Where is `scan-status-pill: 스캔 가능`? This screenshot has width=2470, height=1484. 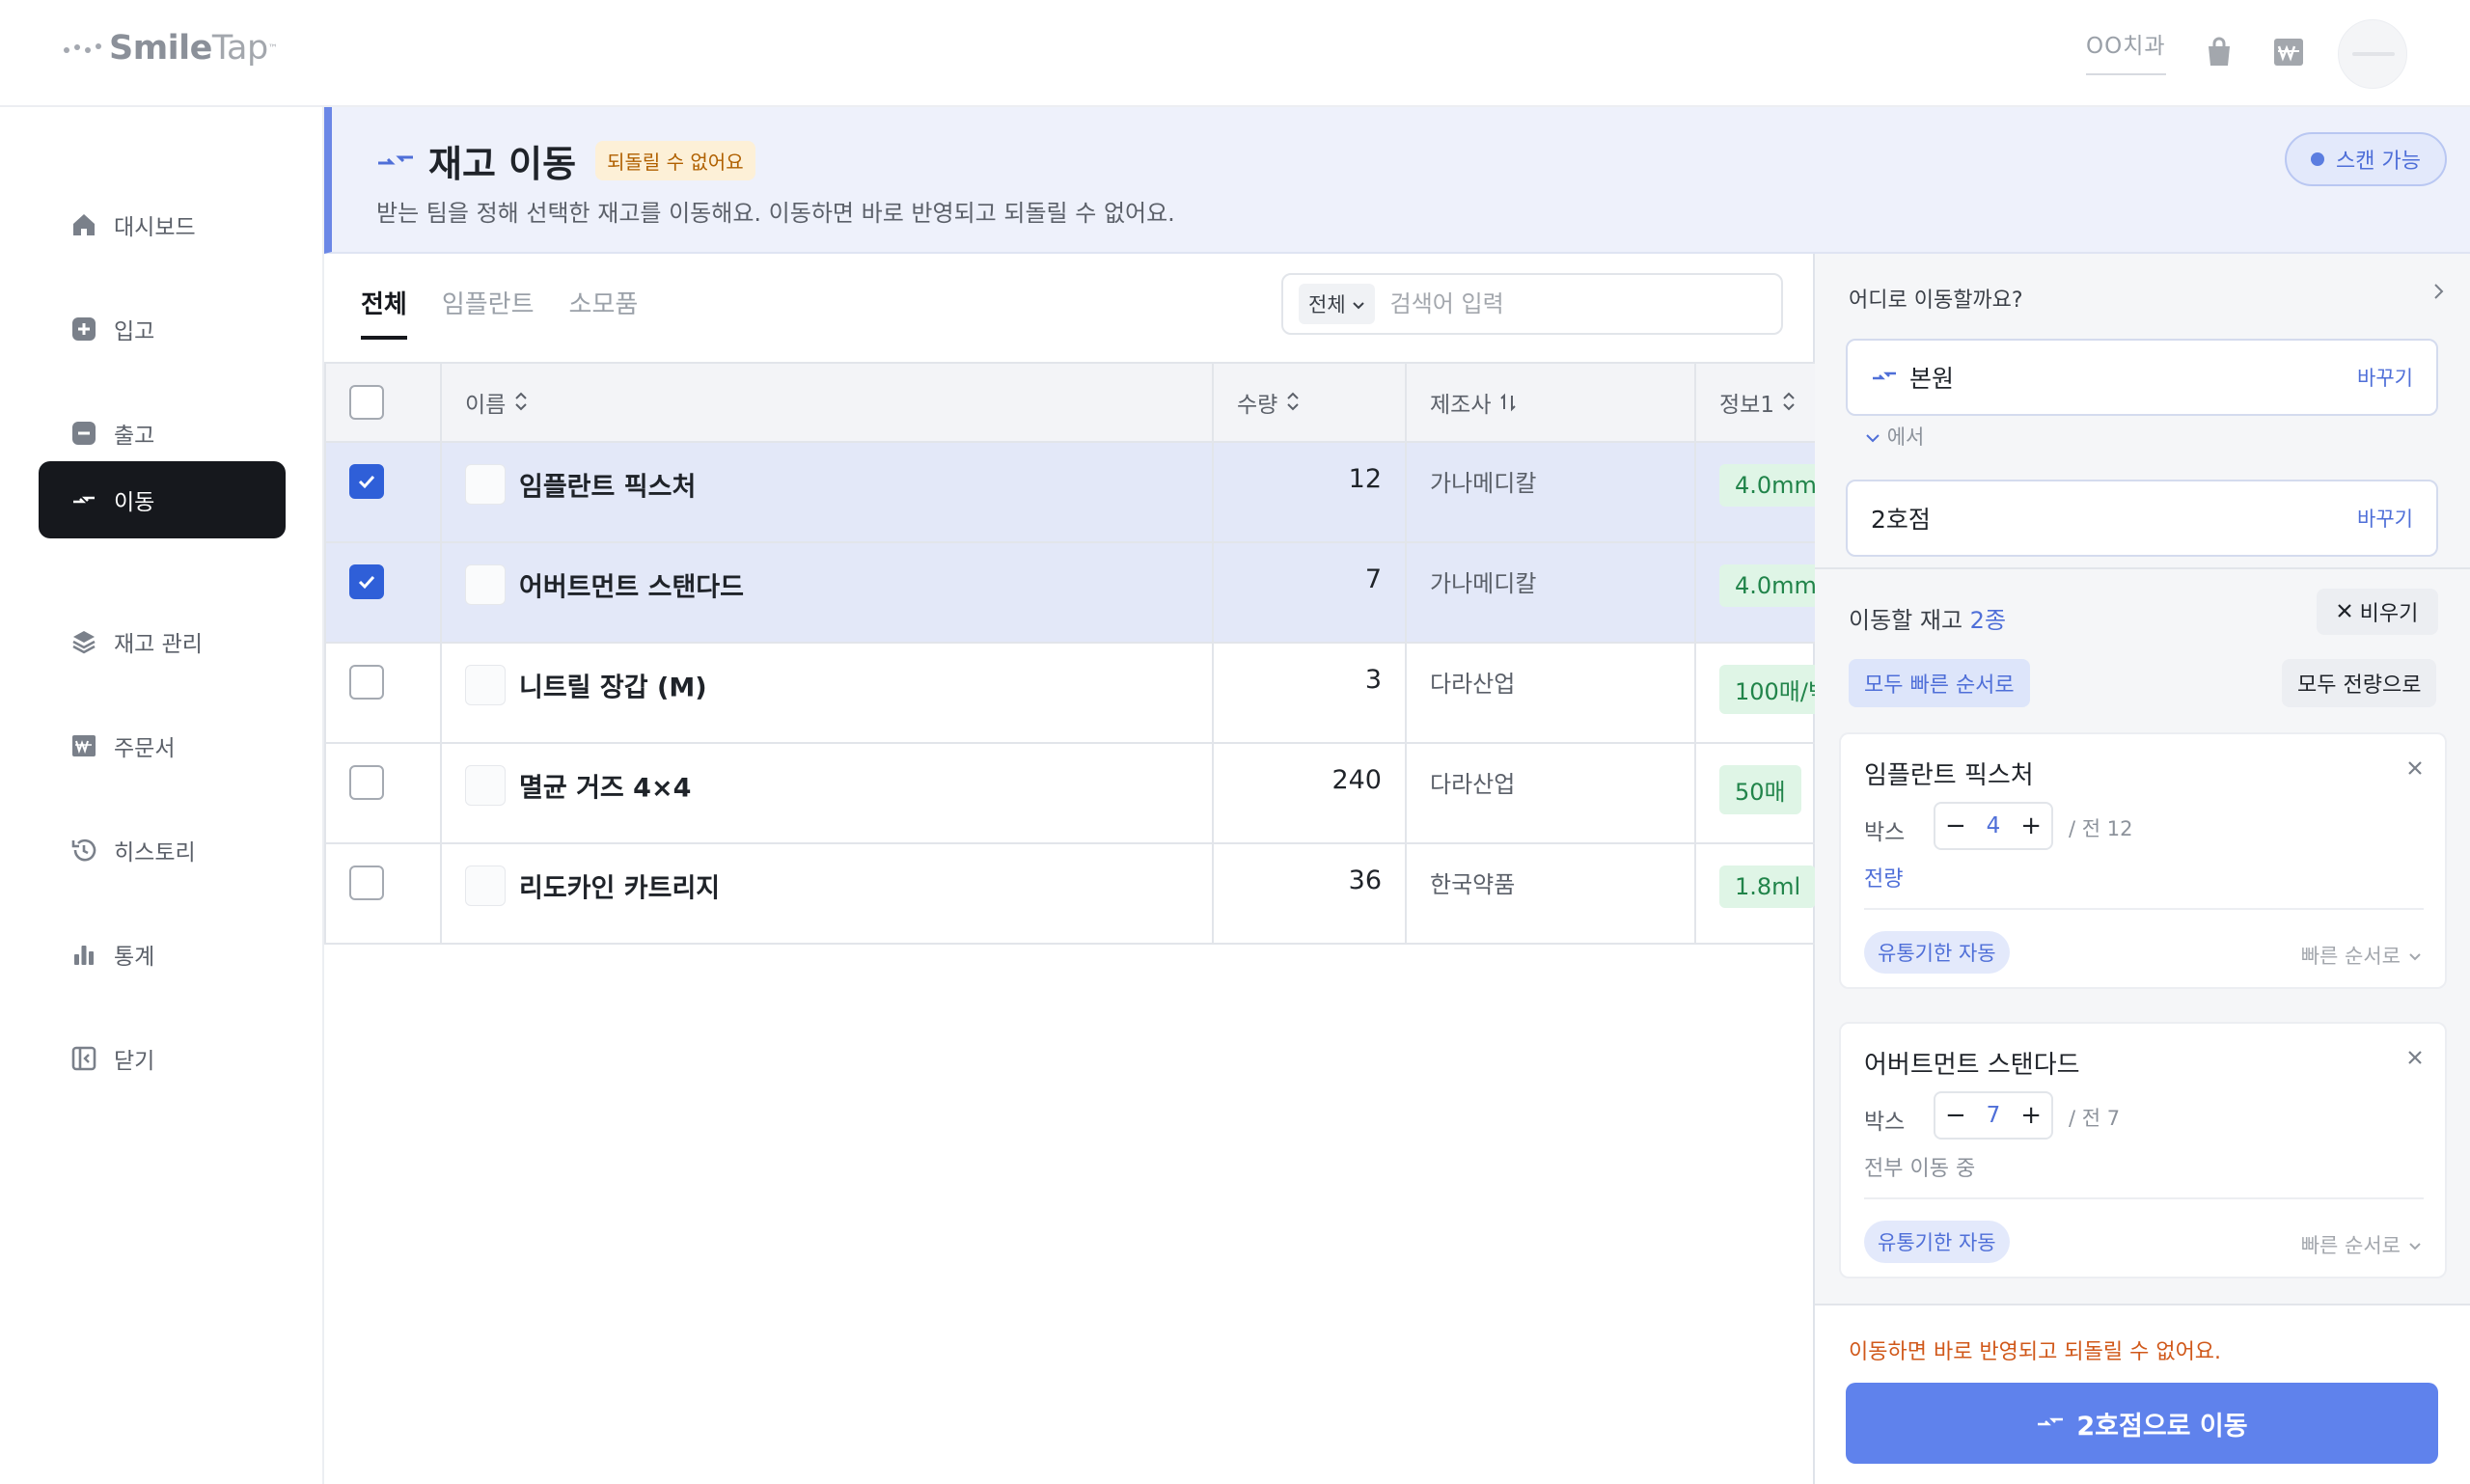 scan-status-pill: 스캔 가능 is located at coordinates (2366, 159).